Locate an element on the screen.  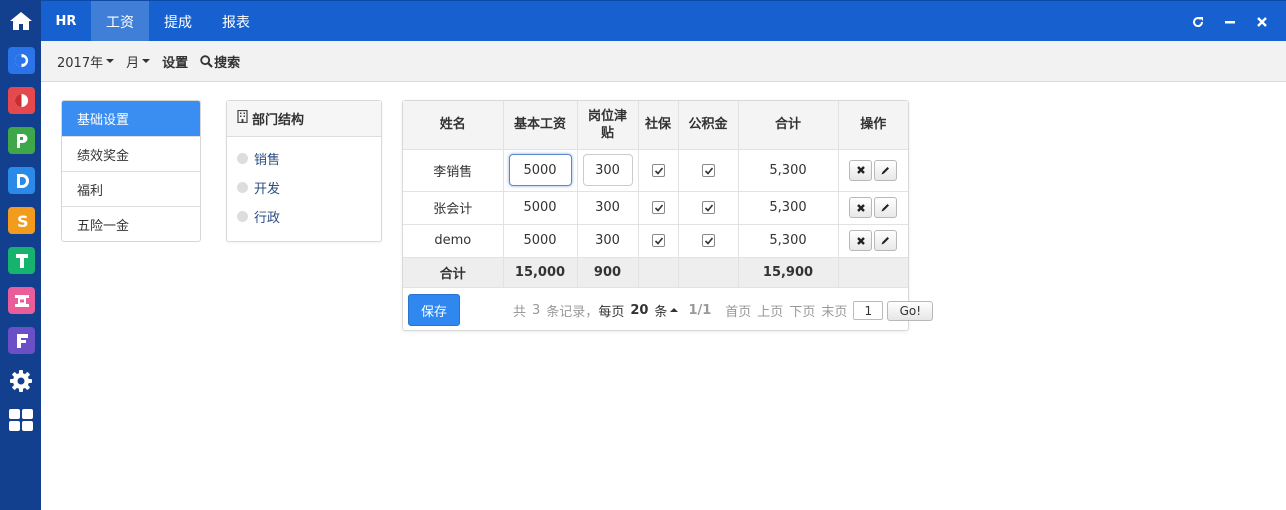
app-s-icon: S is located at coordinates (21, 220).